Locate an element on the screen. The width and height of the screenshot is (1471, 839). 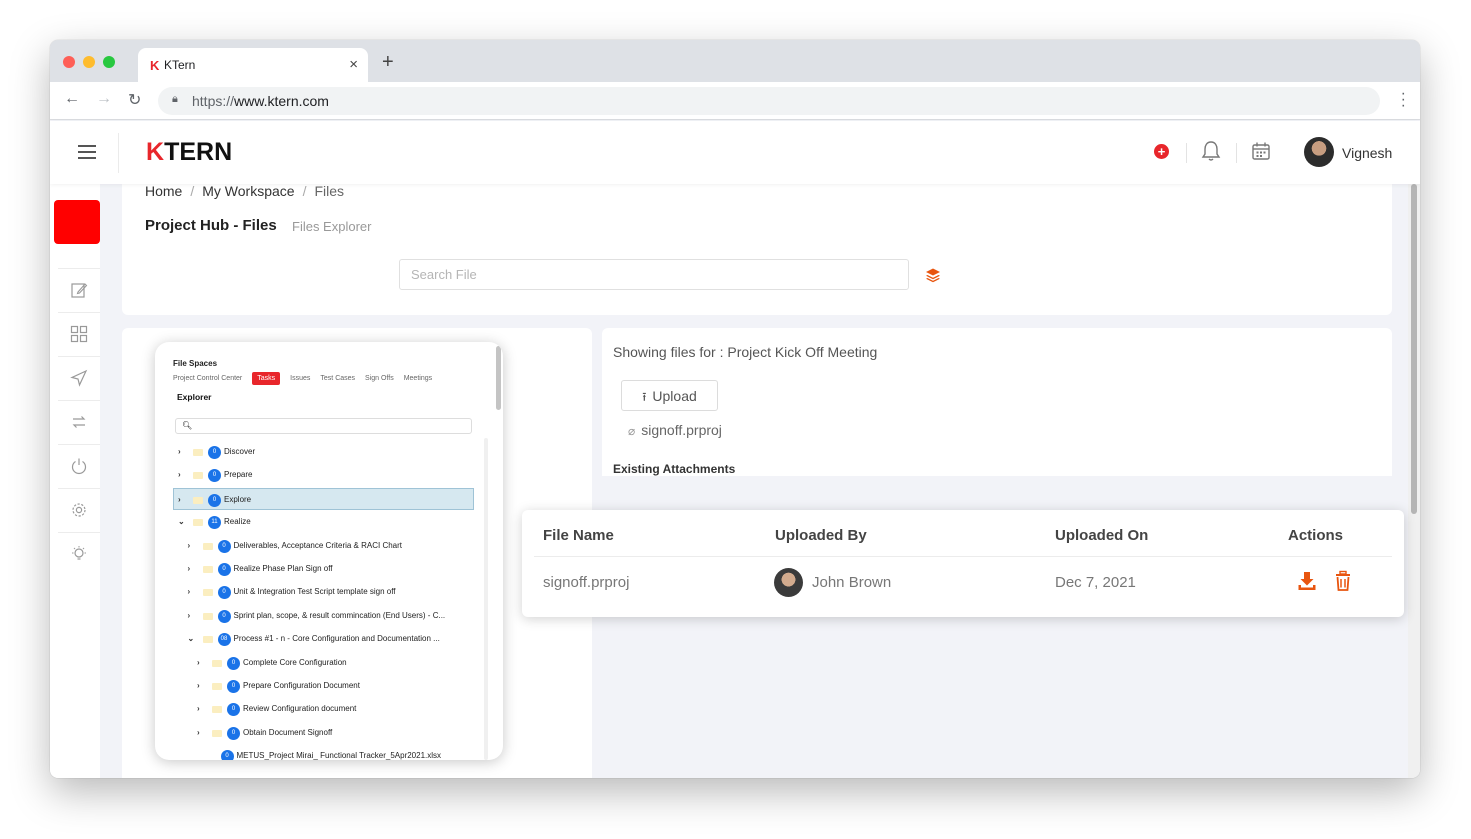
tab-meetings: Meetings is located at coordinates (418, 378).